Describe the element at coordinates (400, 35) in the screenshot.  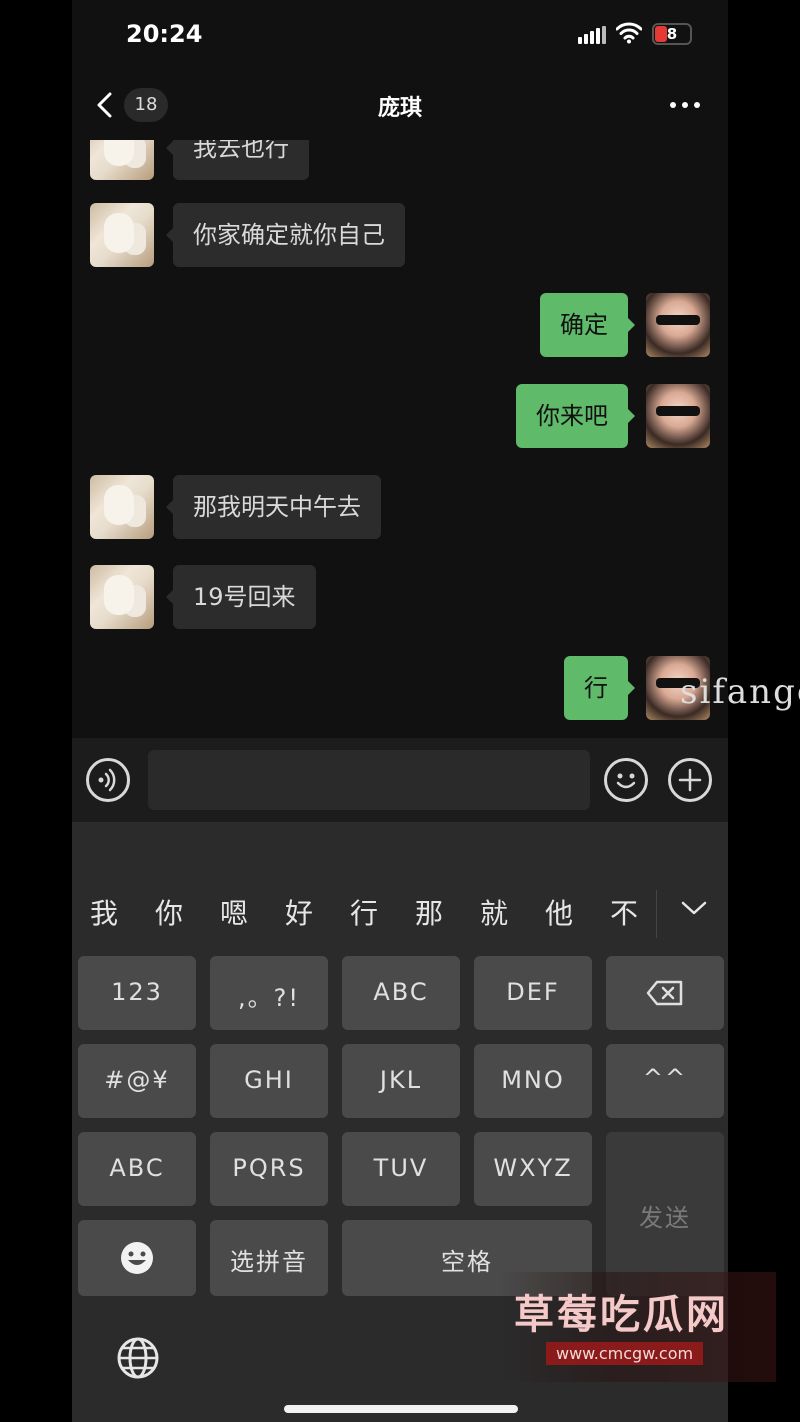
I see `status-bar: 20:24 8` at that location.